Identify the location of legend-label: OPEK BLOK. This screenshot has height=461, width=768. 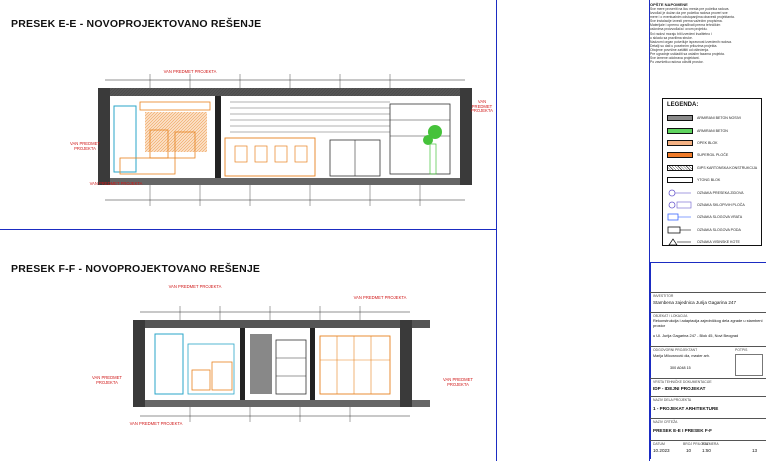
(707, 142).